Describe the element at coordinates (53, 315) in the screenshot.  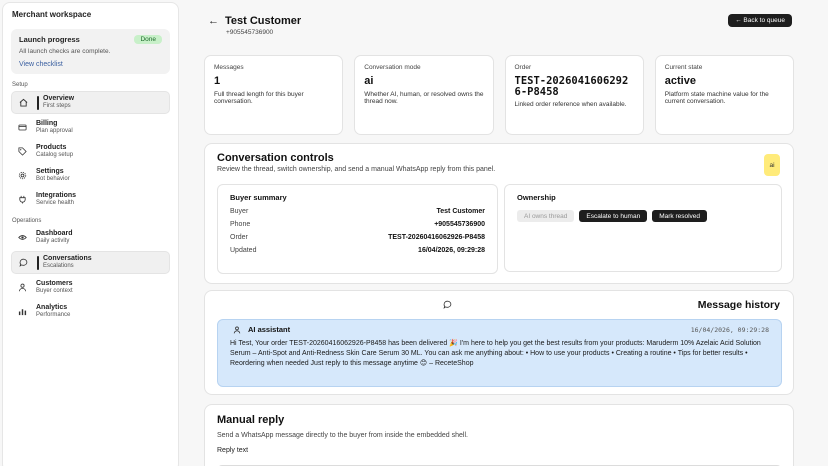
I see `sidebar-item-sub: Performance` at that location.